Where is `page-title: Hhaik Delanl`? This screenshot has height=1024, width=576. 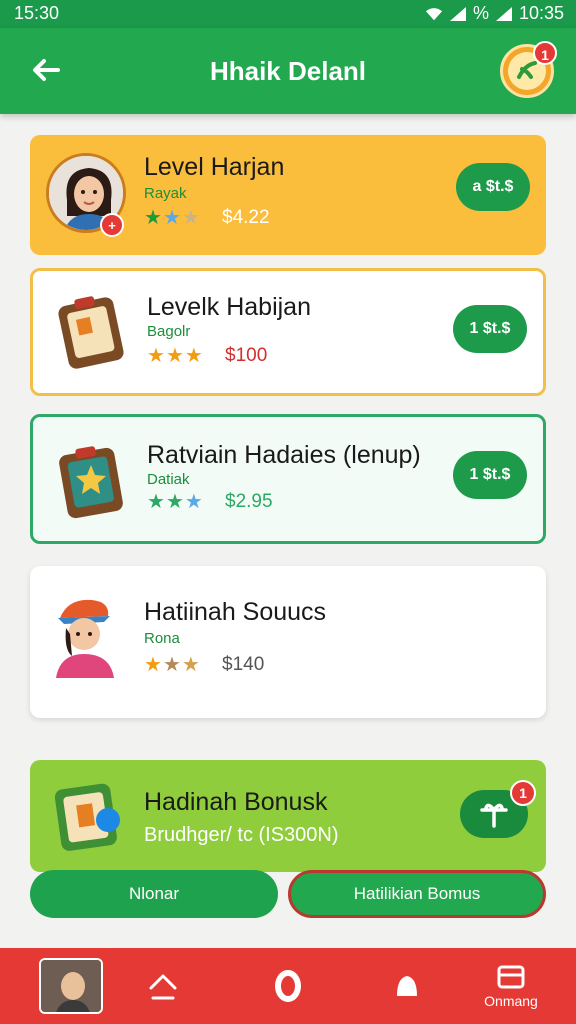 page-title: Hhaik Delanl is located at coordinates (288, 71).